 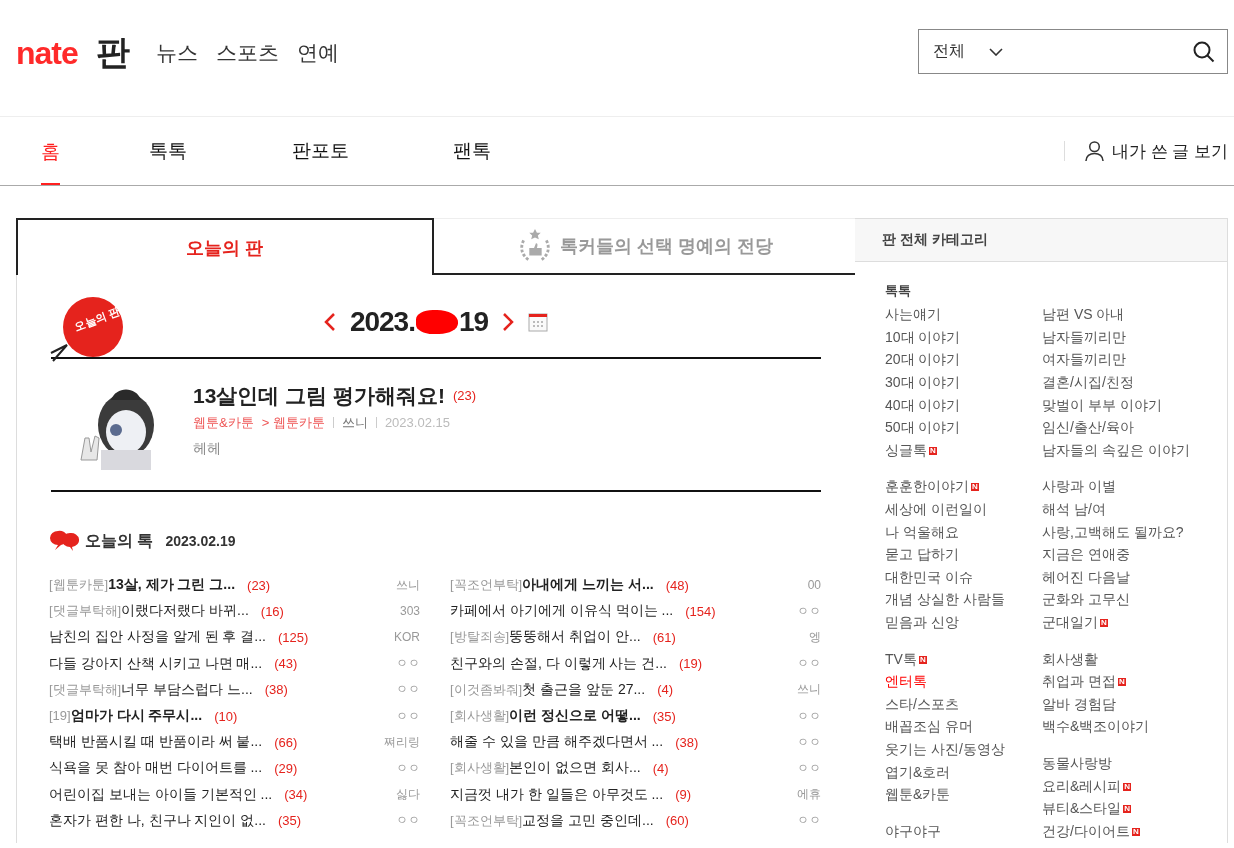 What do you see at coordinates (906, 682) in the screenshot?
I see `category-link: 엔터톡` at bounding box center [906, 682].